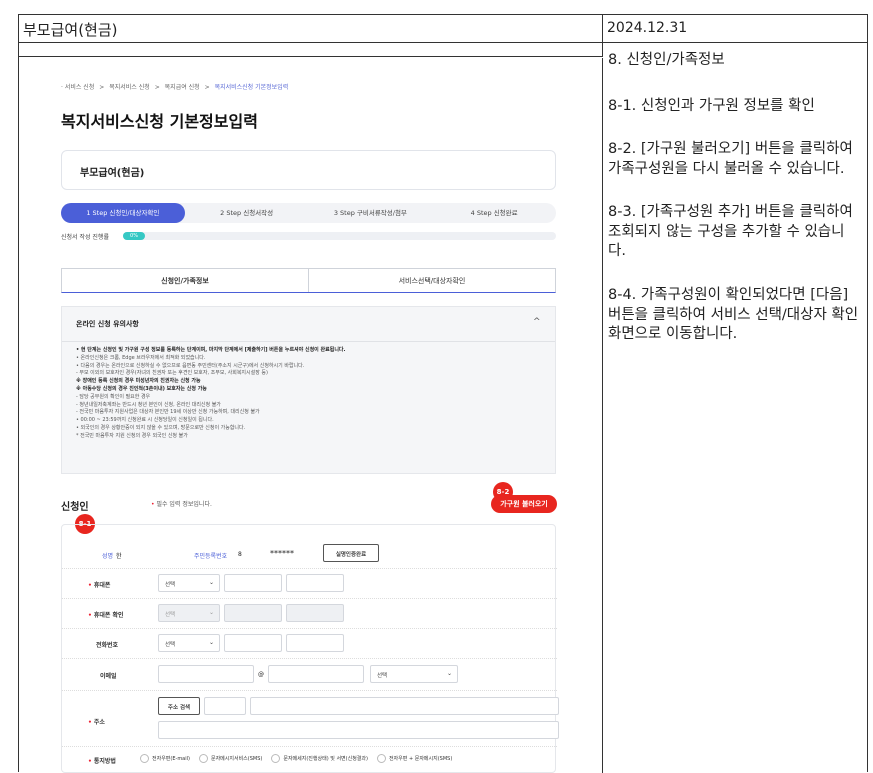  Describe the element at coordinates (230, 758) in the screenshot. I see `notify-option-sms: 문자메시지서비스(SMS)` at that location.